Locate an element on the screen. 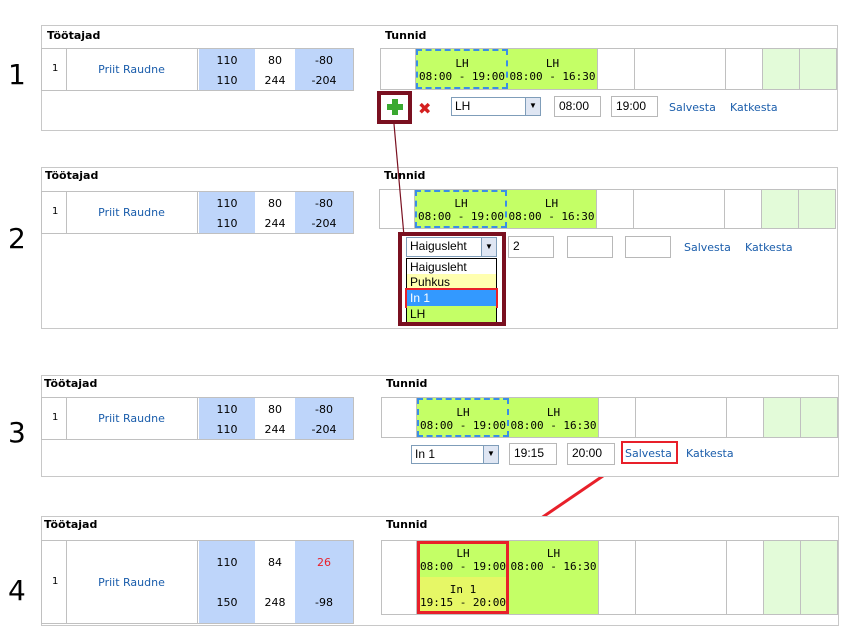 The width and height of the screenshot is (844, 634). shift-time: 08:00 - 19:00 is located at coordinates (463, 425).